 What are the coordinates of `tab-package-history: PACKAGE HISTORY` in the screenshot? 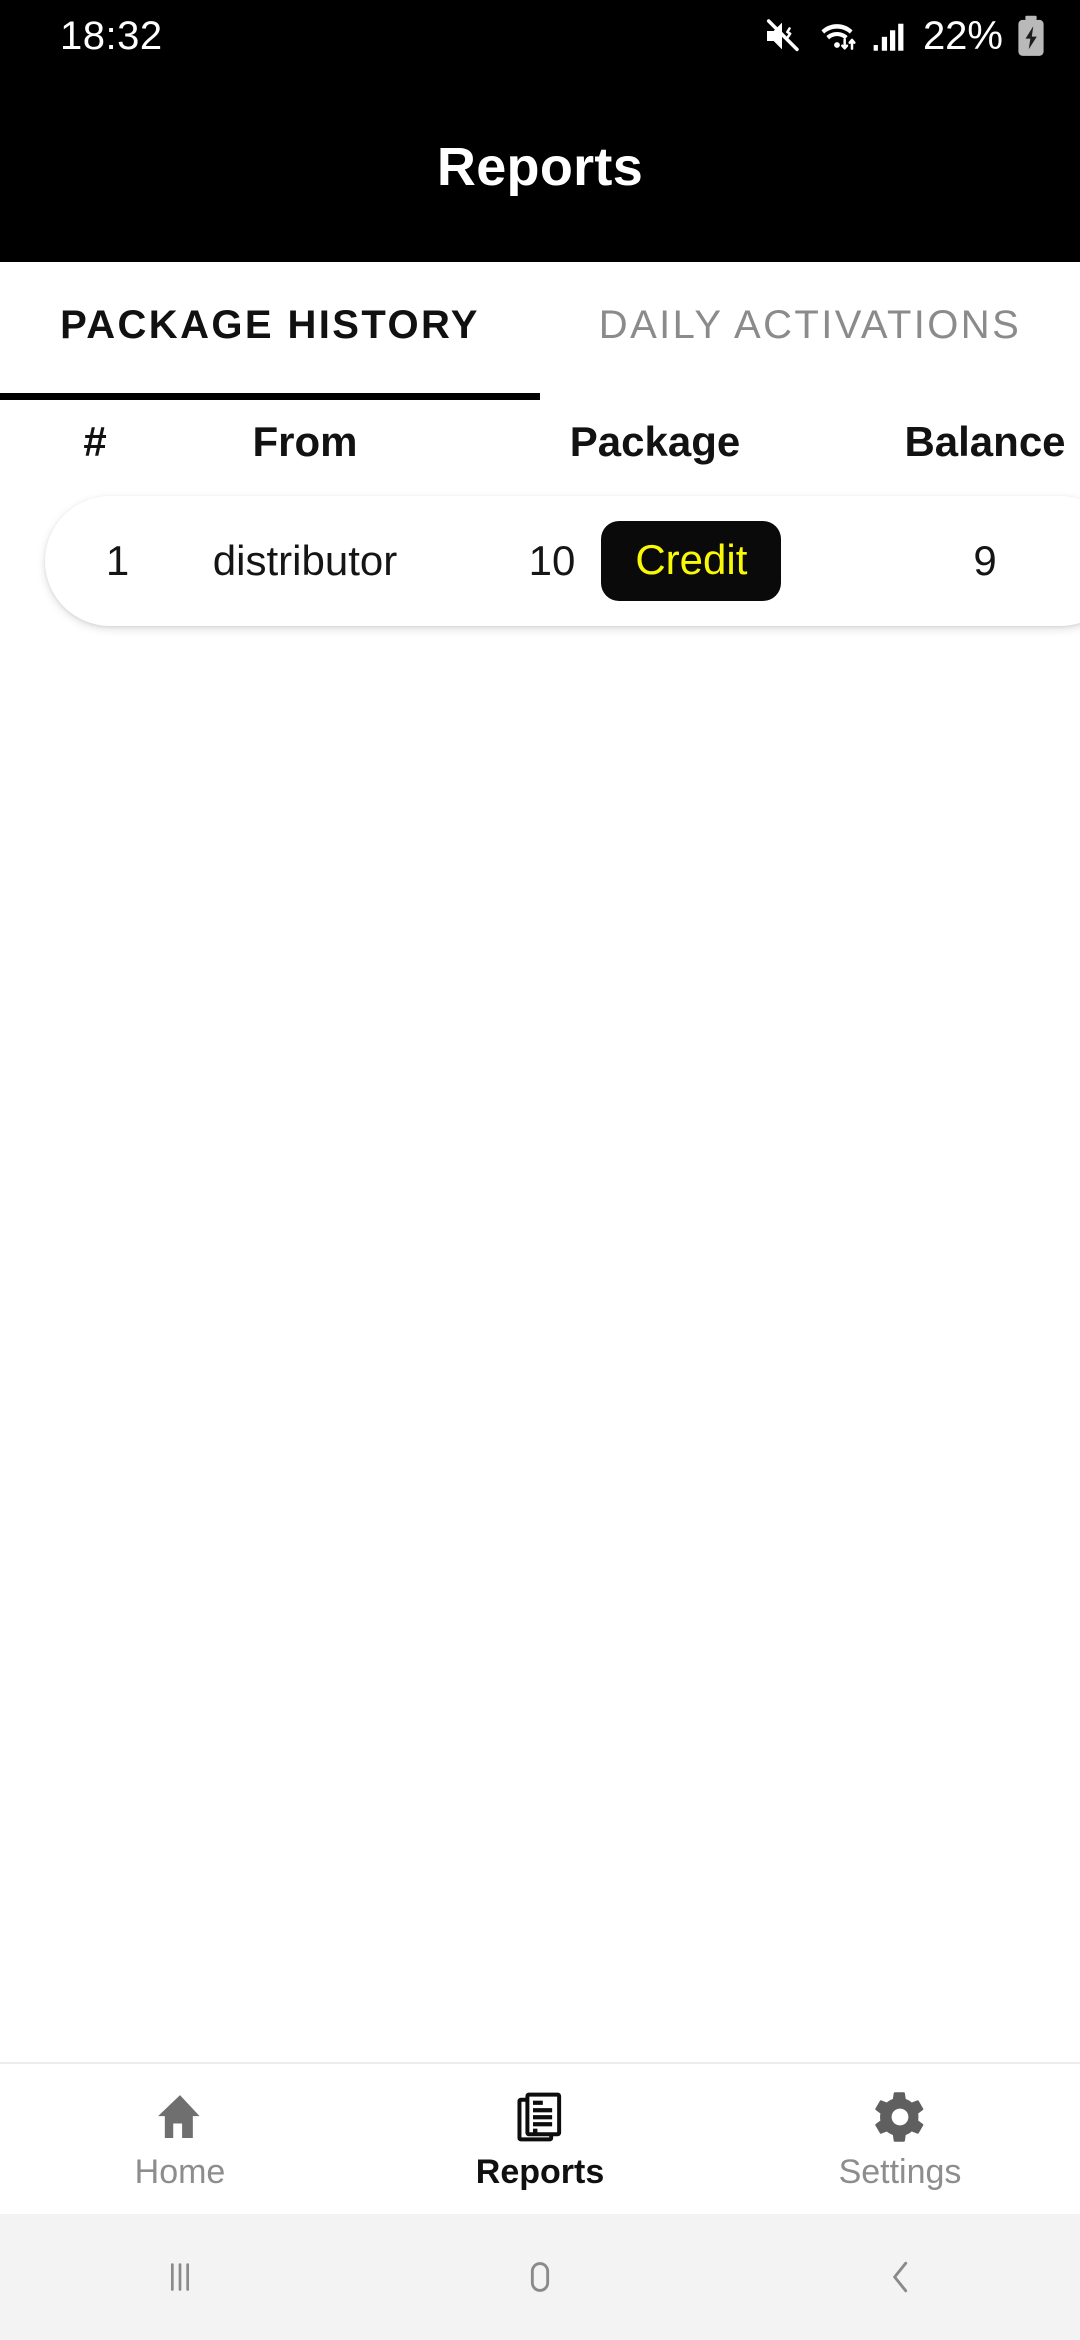 It's located at (270, 331).